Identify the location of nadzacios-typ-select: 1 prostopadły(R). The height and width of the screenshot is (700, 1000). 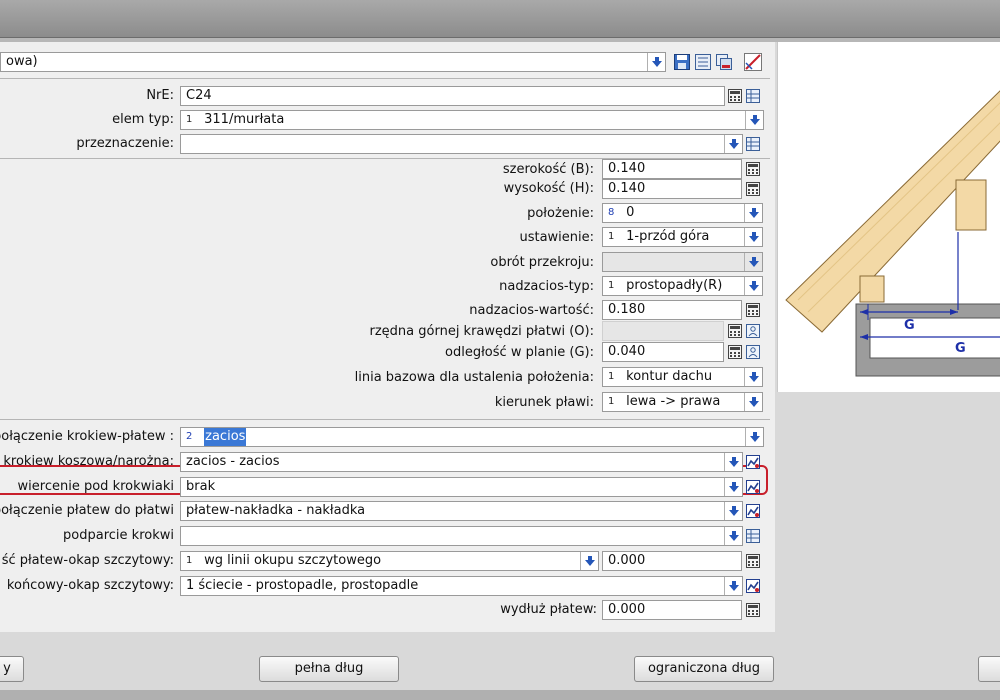
(682, 286).